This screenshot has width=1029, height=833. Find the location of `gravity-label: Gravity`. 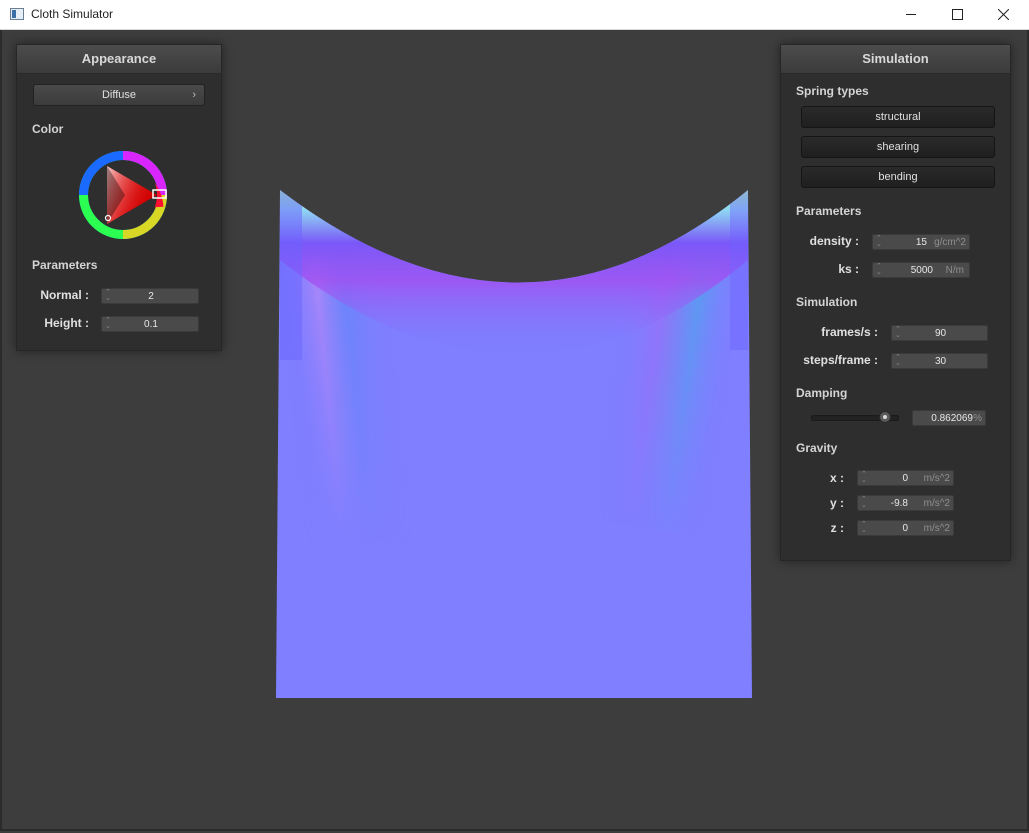

gravity-label: Gravity is located at coordinates (817, 448).